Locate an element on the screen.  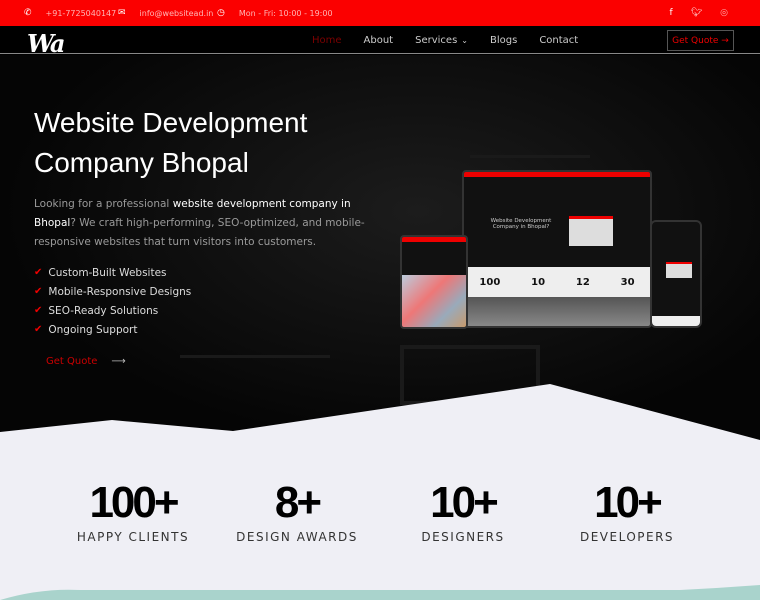
stat-design-awards: 8+ DESIGN AWARDS is located at coordinates (297, 511).